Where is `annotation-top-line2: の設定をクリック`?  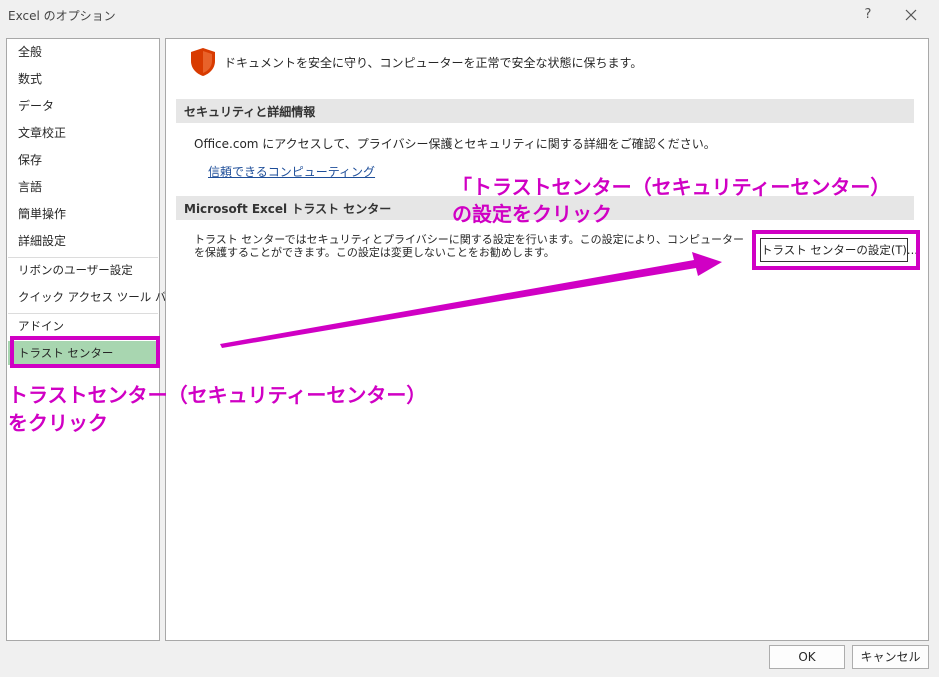
annotation-top-line2: の設定をクリック is located at coordinates (532, 214).